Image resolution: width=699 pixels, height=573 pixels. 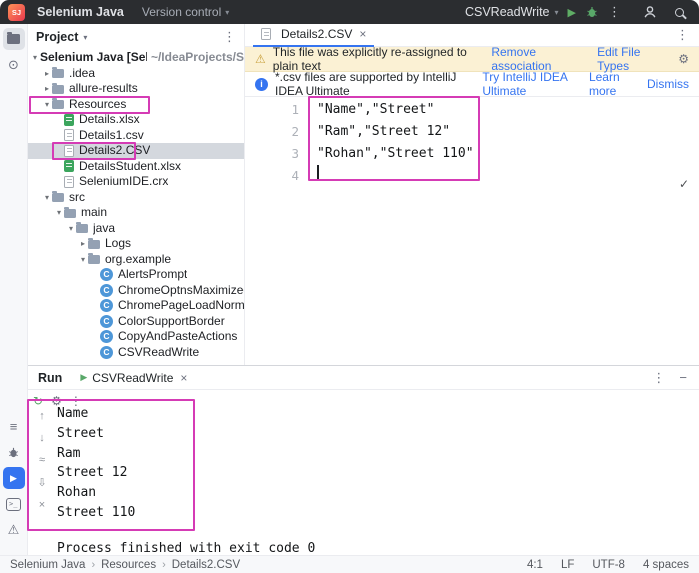 What do you see at coordinates (136, 244) in the screenshot?
I see `tree-item-logs: ▸ Logs` at bounding box center [136, 244].